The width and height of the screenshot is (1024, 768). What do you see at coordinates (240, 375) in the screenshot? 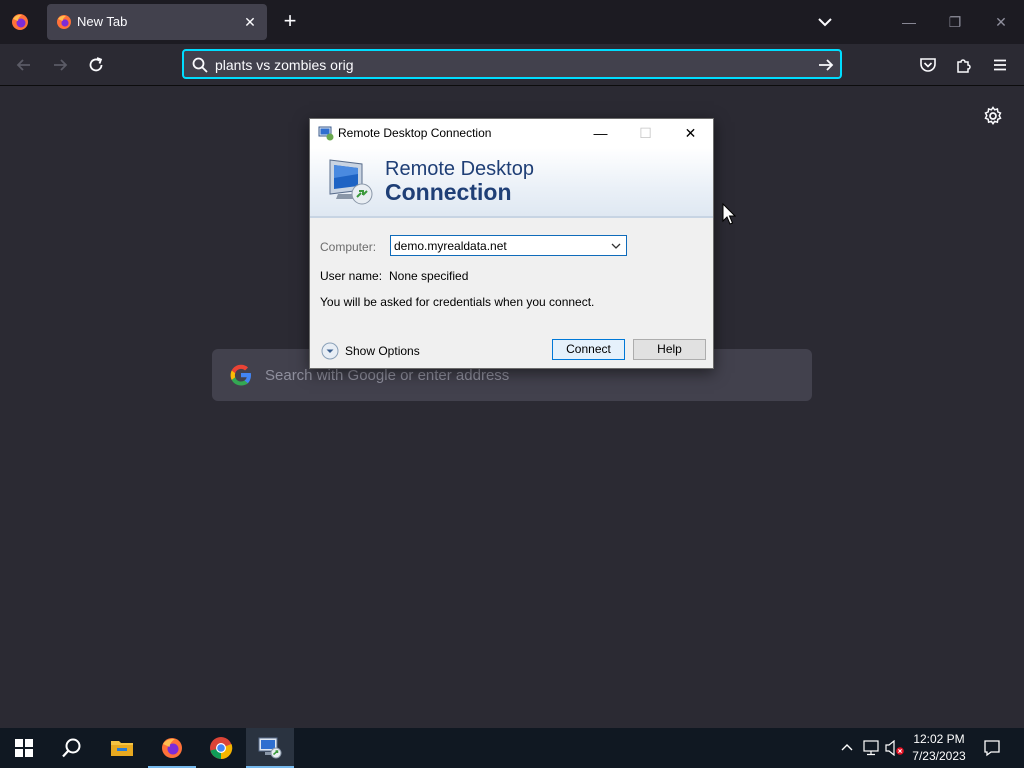
I see `google-logo-icon` at bounding box center [240, 375].